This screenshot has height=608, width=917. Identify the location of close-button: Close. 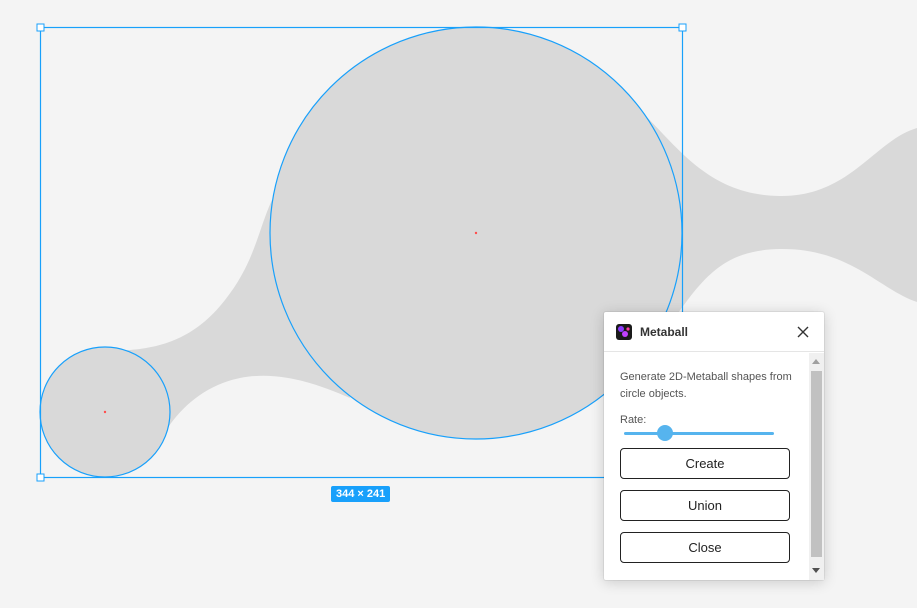
(705, 547).